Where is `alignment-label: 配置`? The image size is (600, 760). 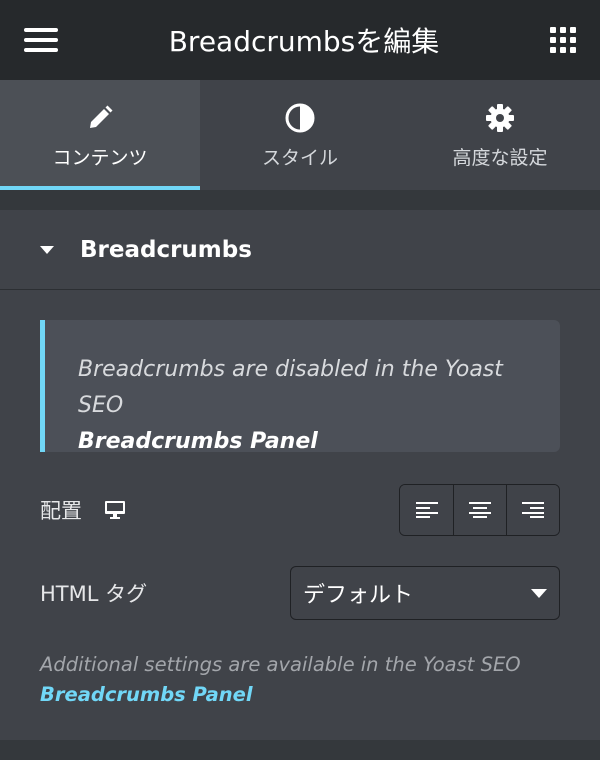
alignment-label: 配置 is located at coordinates (61, 511).